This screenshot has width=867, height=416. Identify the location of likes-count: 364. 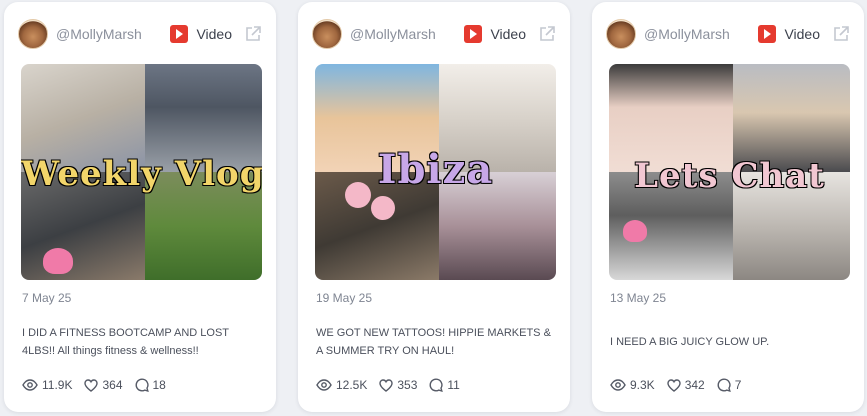
(112, 385).